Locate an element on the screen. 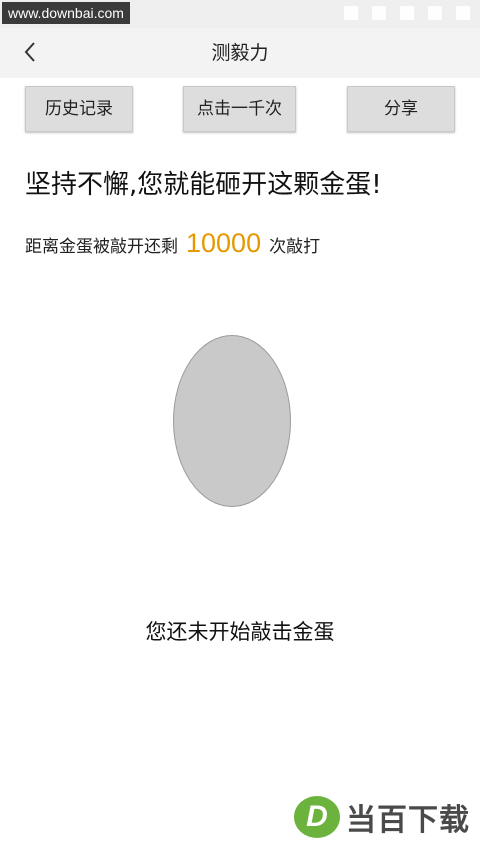 The width and height of the screenshot is (480, 853). signal-icon is located at coordinates (435, 13).